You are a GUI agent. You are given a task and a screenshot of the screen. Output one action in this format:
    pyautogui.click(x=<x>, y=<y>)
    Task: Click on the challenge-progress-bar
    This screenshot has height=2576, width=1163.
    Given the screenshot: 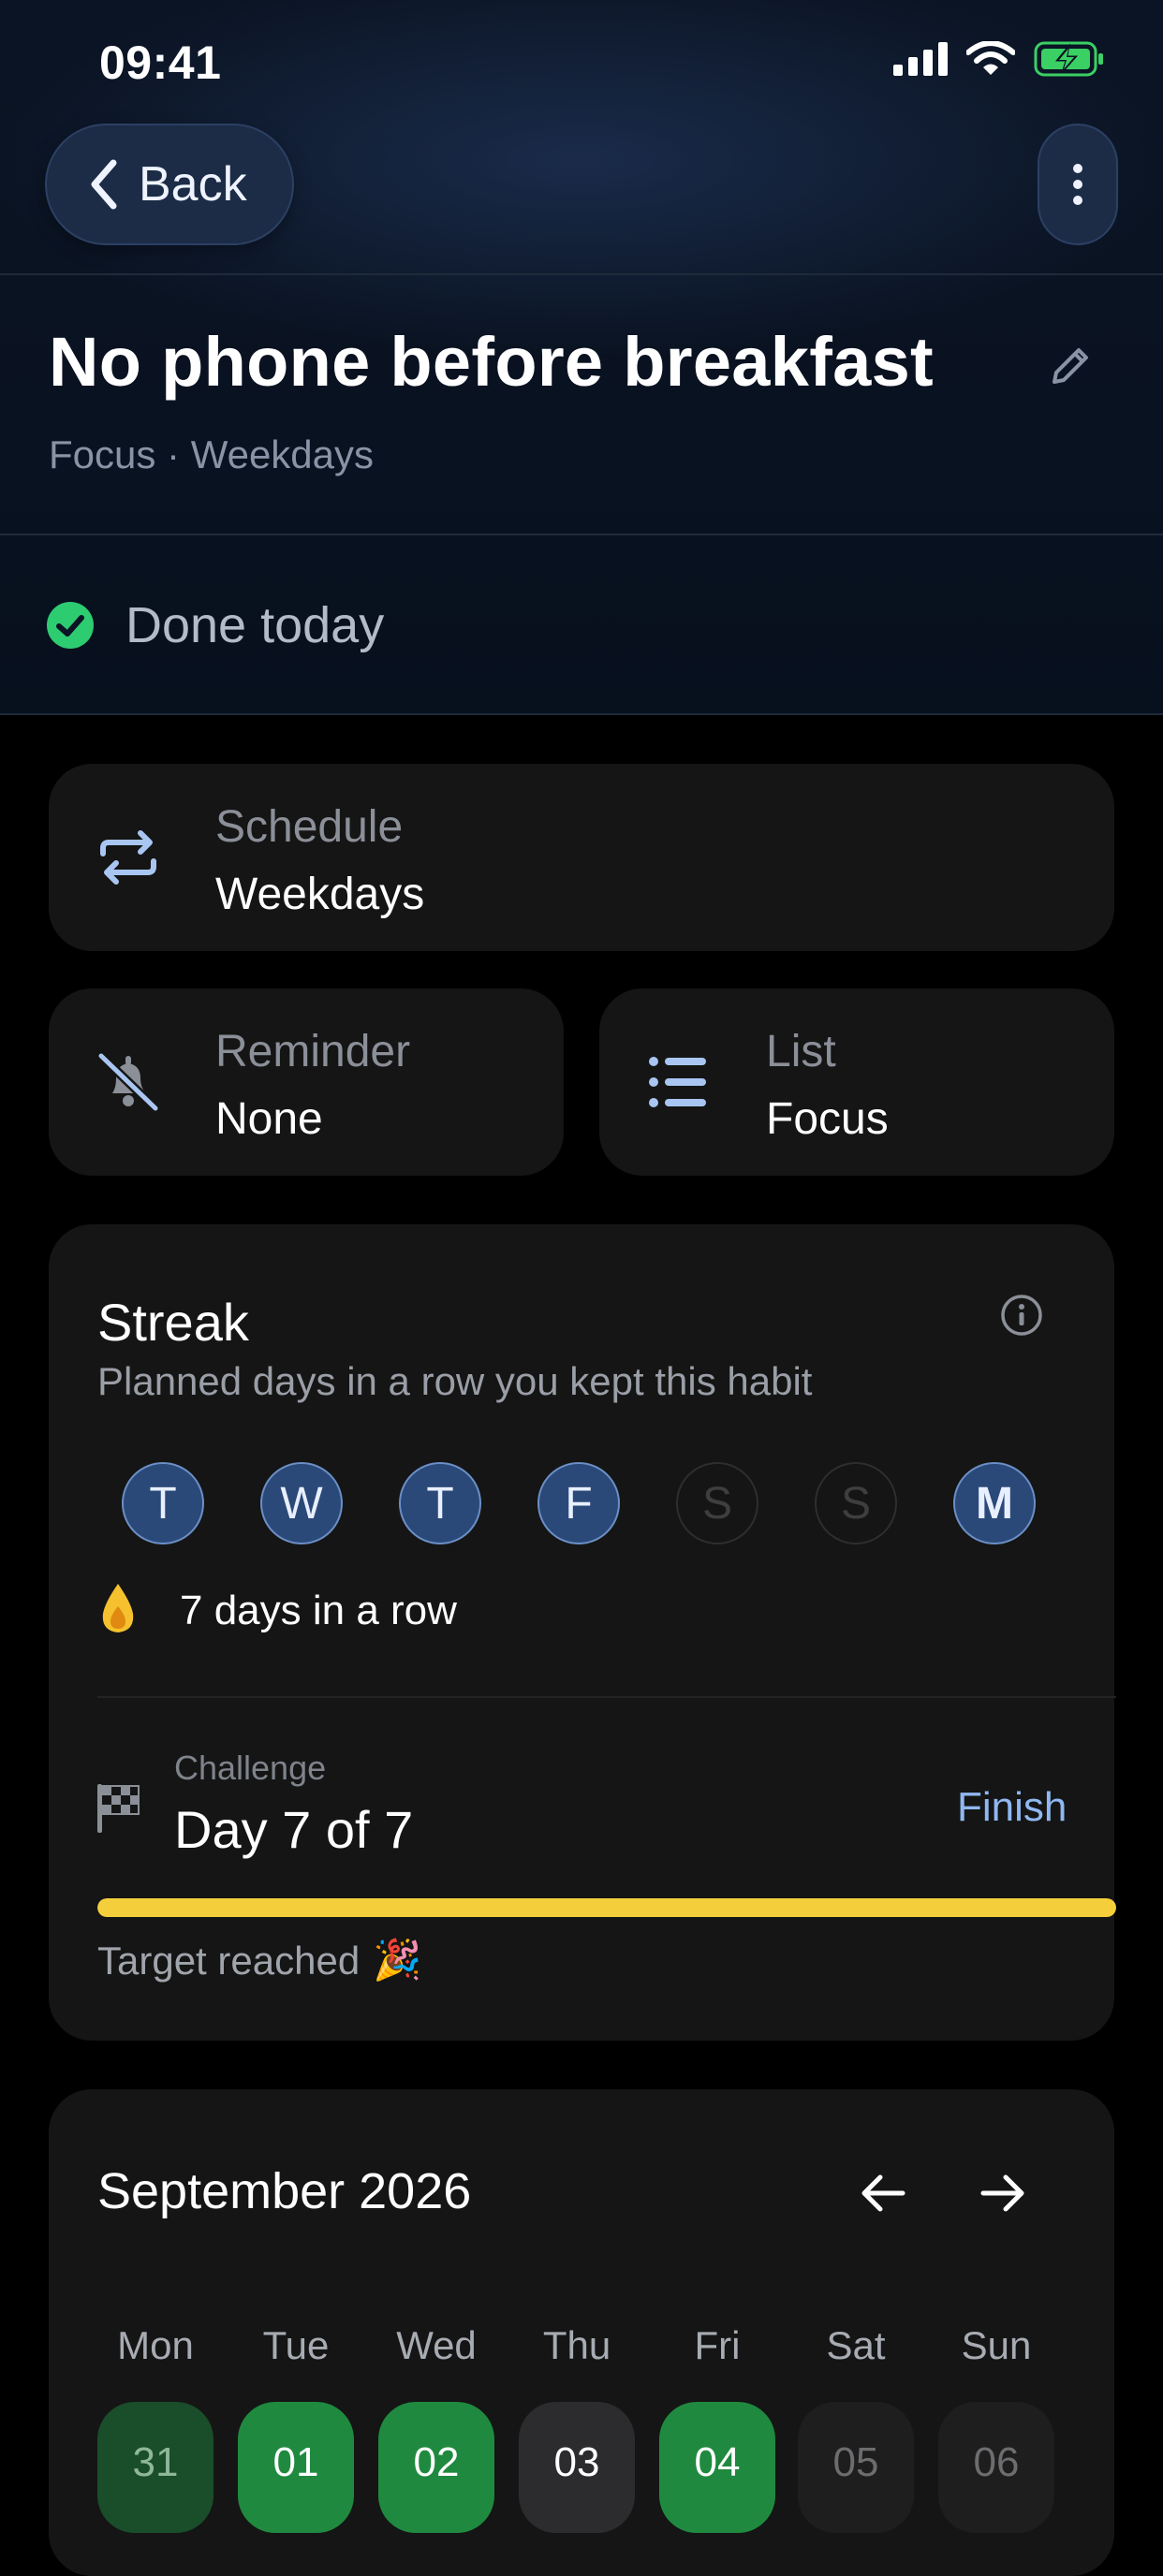 What is the action you would take?
    pyautogui.click(x=606, y=1907)
    